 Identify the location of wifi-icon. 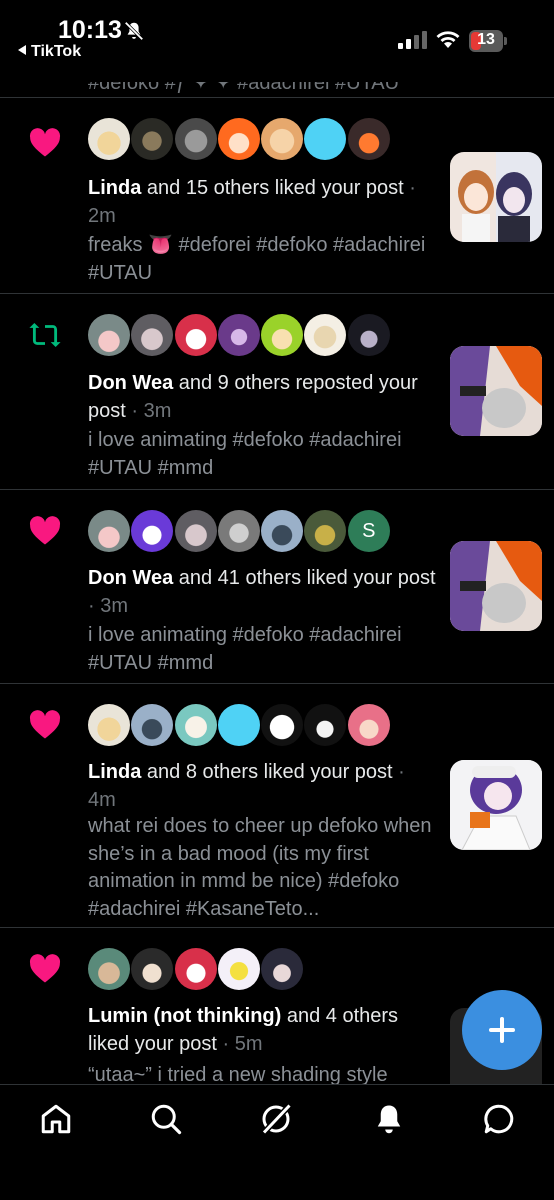
(448, 39).